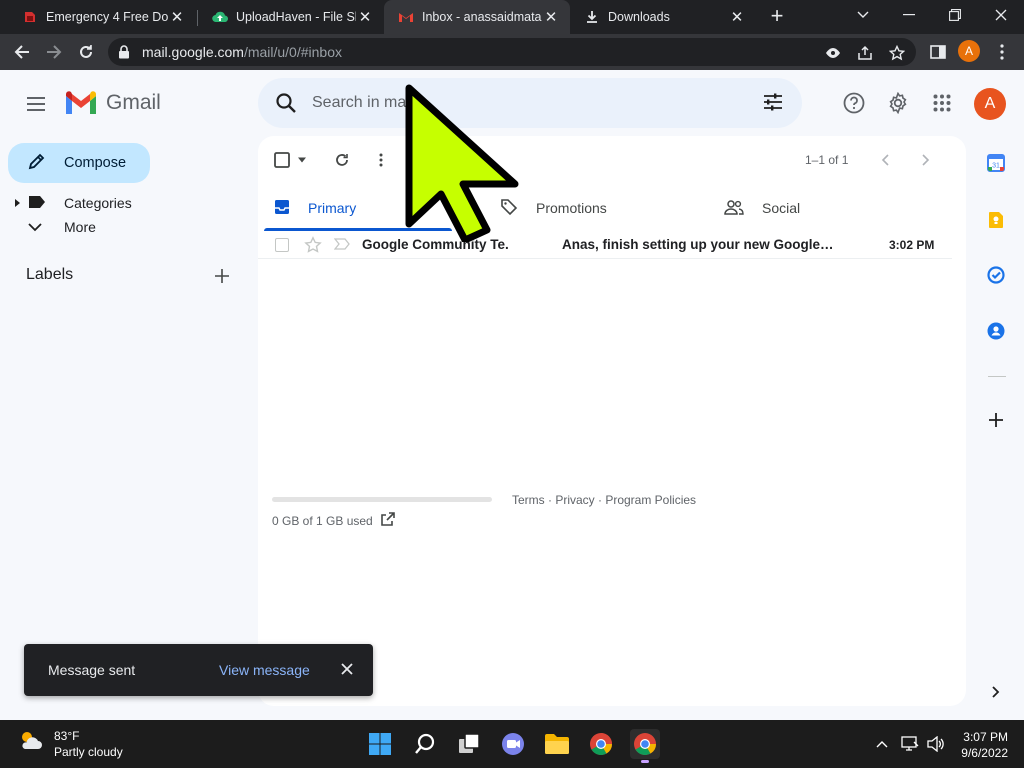  I want to click on help-icon, so click(854, 103).